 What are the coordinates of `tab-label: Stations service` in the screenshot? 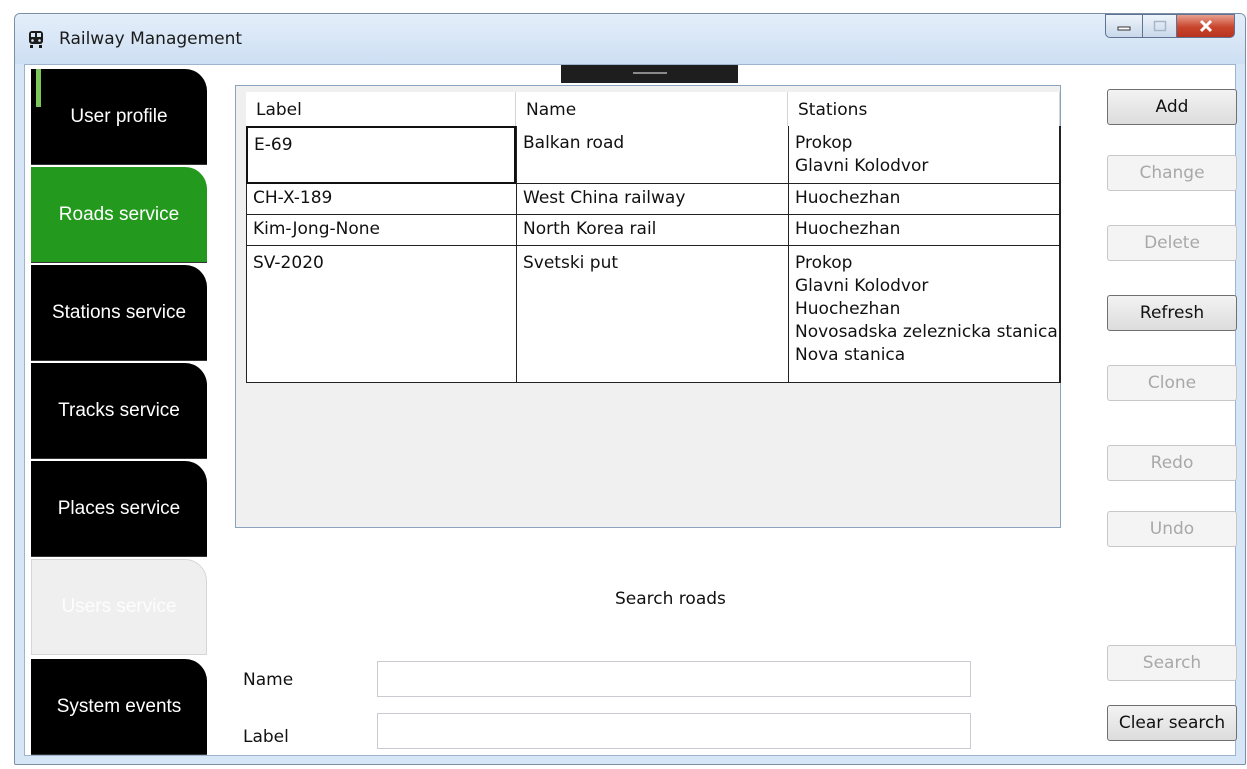 It's located at (119, 312).